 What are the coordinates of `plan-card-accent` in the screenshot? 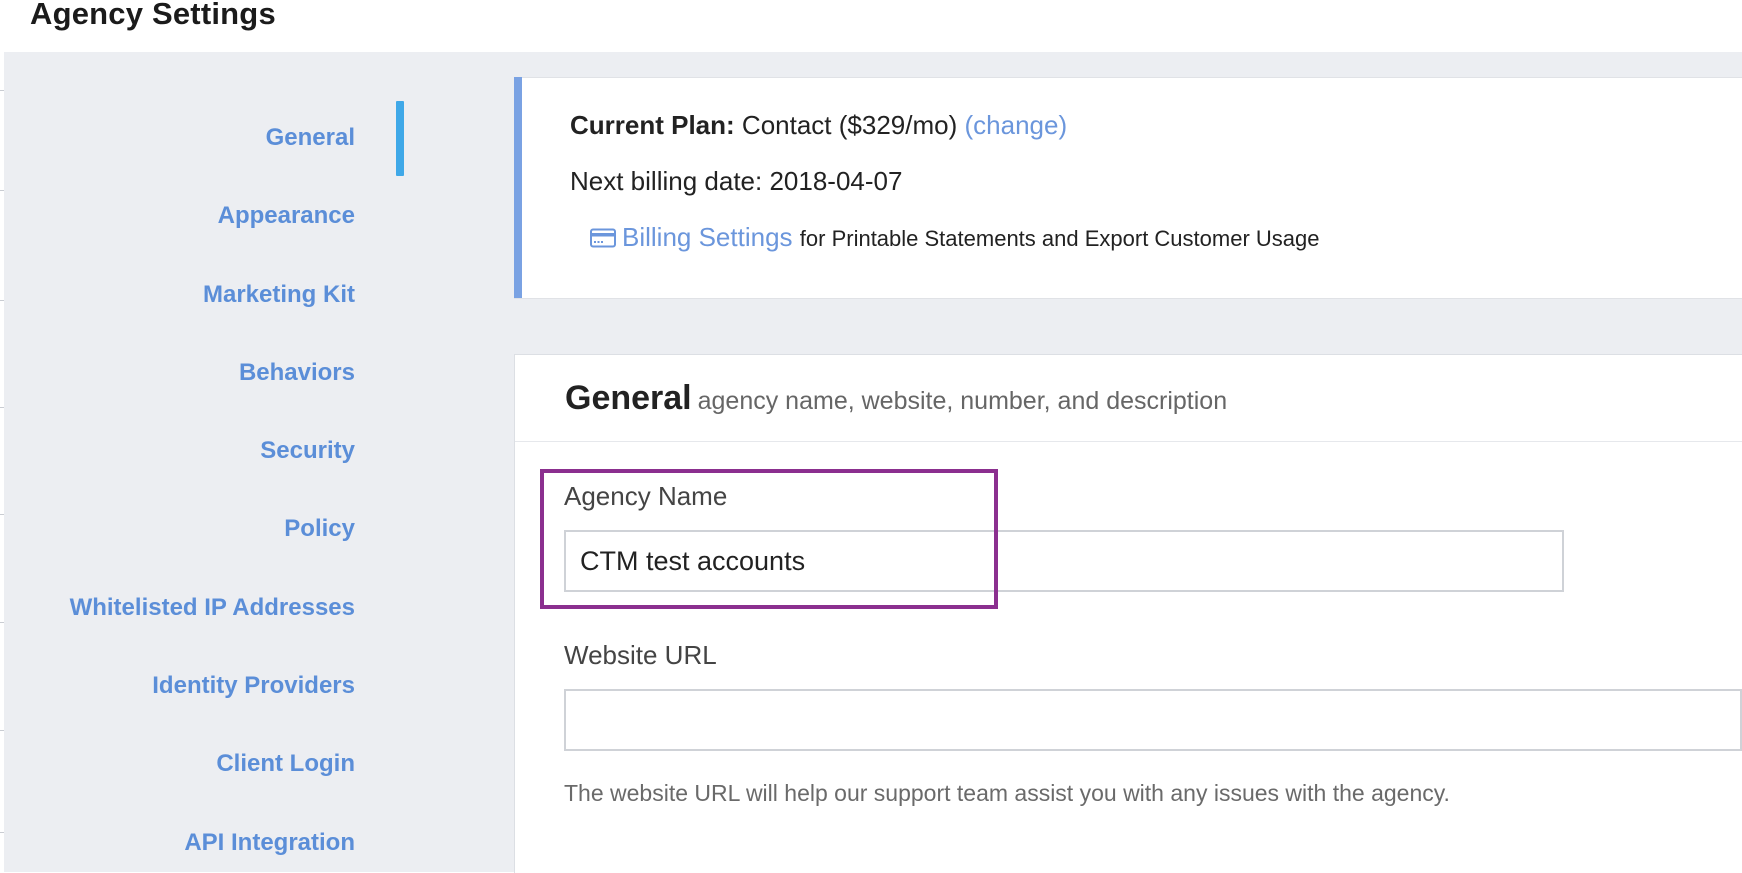 It's located at (518, 187).